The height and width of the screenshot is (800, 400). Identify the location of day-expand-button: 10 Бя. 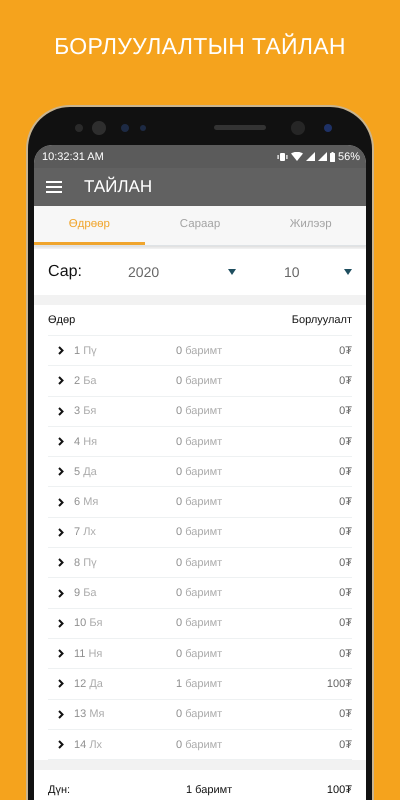
(112, 623).